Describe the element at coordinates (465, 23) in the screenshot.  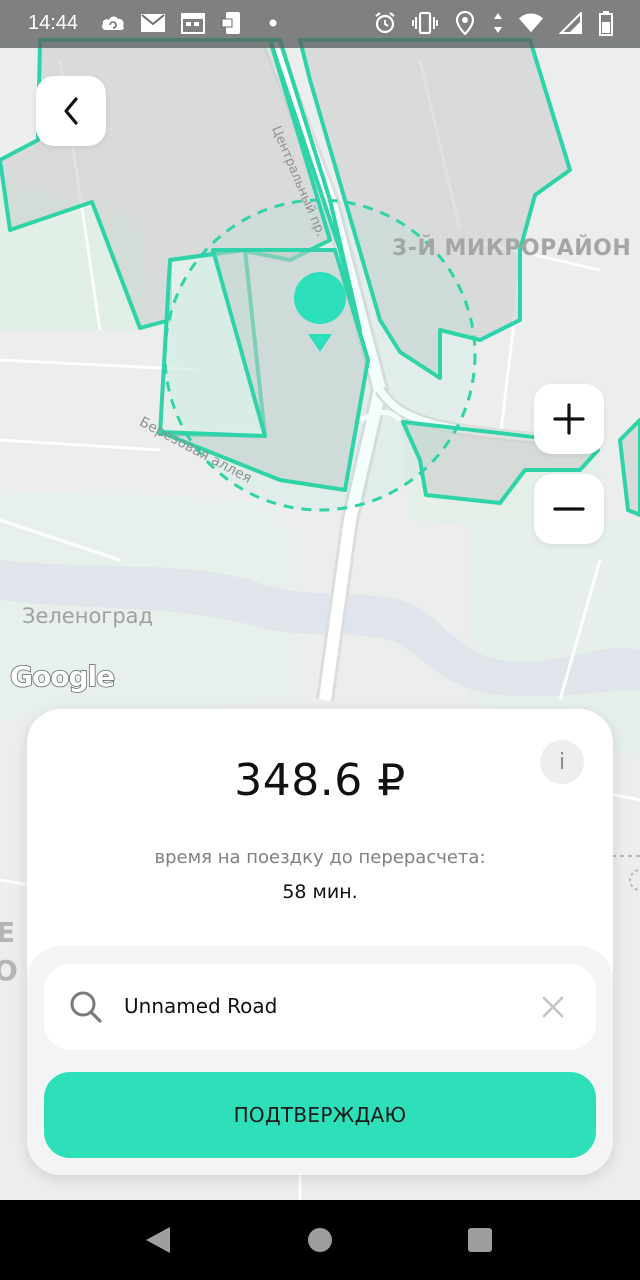
I see `location-icon` at that location.